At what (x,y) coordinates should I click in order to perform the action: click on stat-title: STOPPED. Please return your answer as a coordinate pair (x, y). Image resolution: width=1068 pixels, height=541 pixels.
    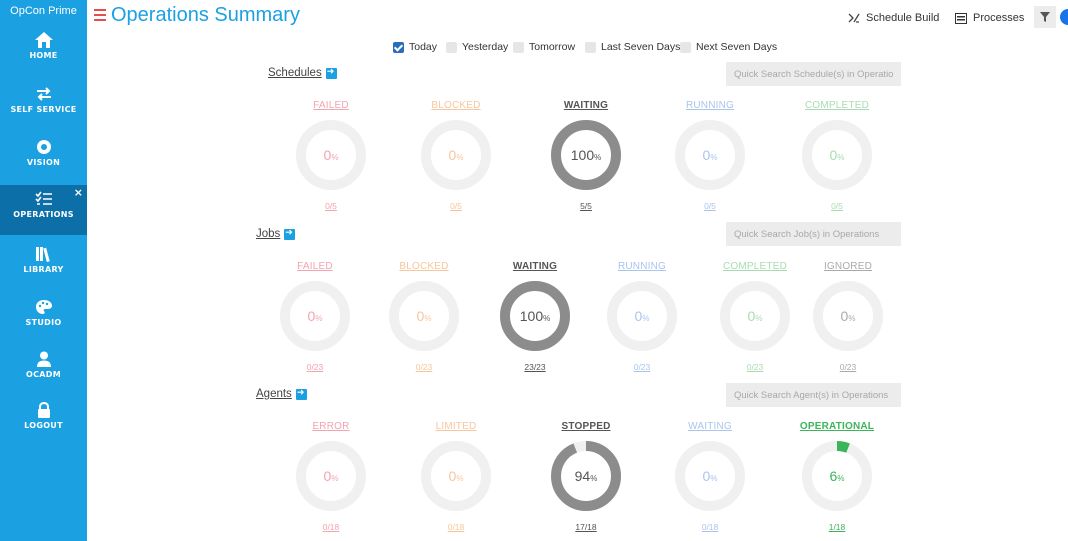
    Looking at the image, I should click on (586, 426).